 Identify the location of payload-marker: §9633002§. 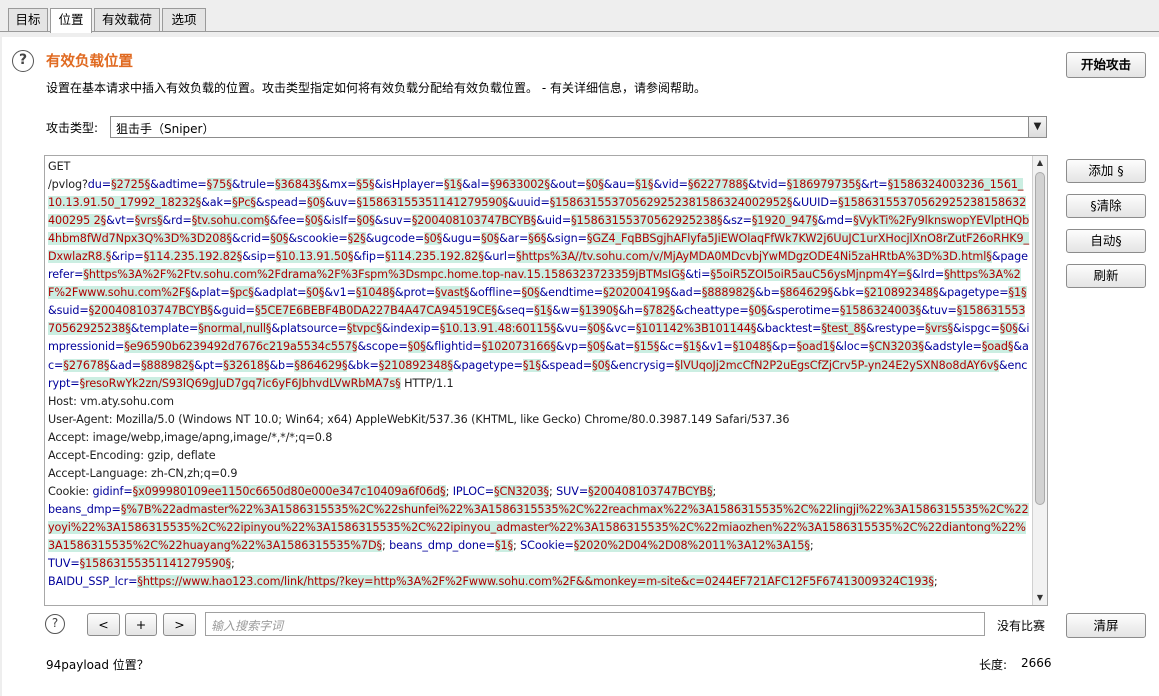
(519, 185).